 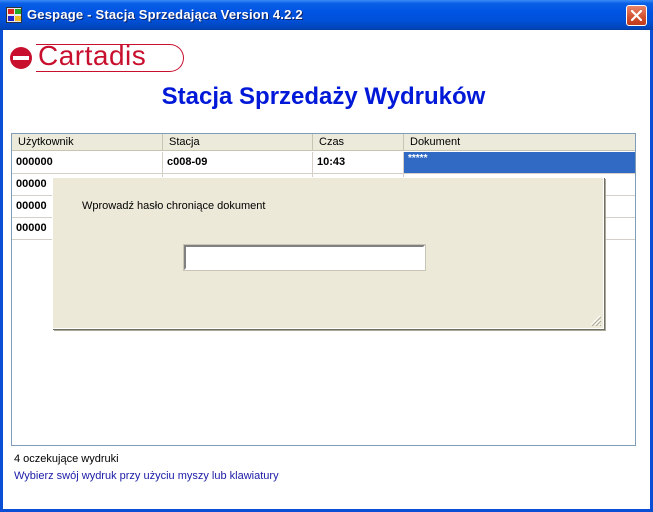 I want to click on resize-grip-icon, so click(x=595, y=320).